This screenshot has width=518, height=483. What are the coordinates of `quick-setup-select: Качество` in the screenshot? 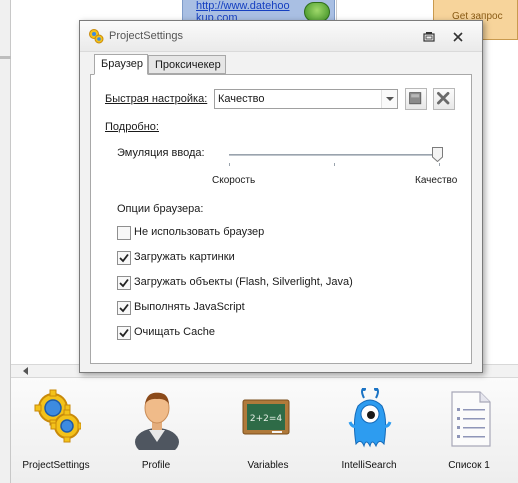 It's located at (306, 99).